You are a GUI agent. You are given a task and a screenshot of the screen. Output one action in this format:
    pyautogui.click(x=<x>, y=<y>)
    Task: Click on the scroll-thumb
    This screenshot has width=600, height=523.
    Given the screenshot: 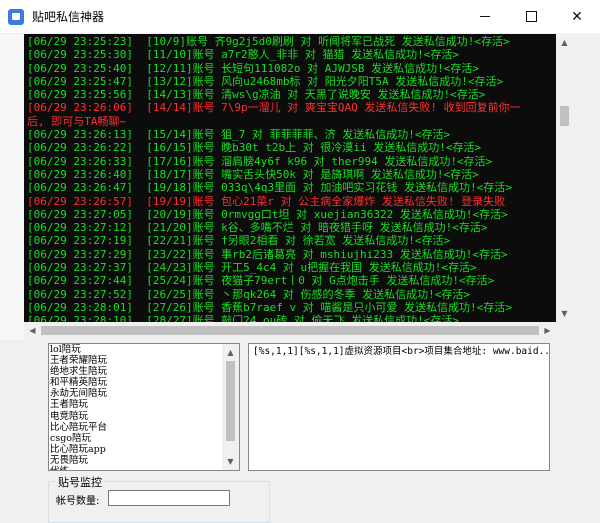 What is the action you would take?
    pyautogui.click(x=564, y=116)
    